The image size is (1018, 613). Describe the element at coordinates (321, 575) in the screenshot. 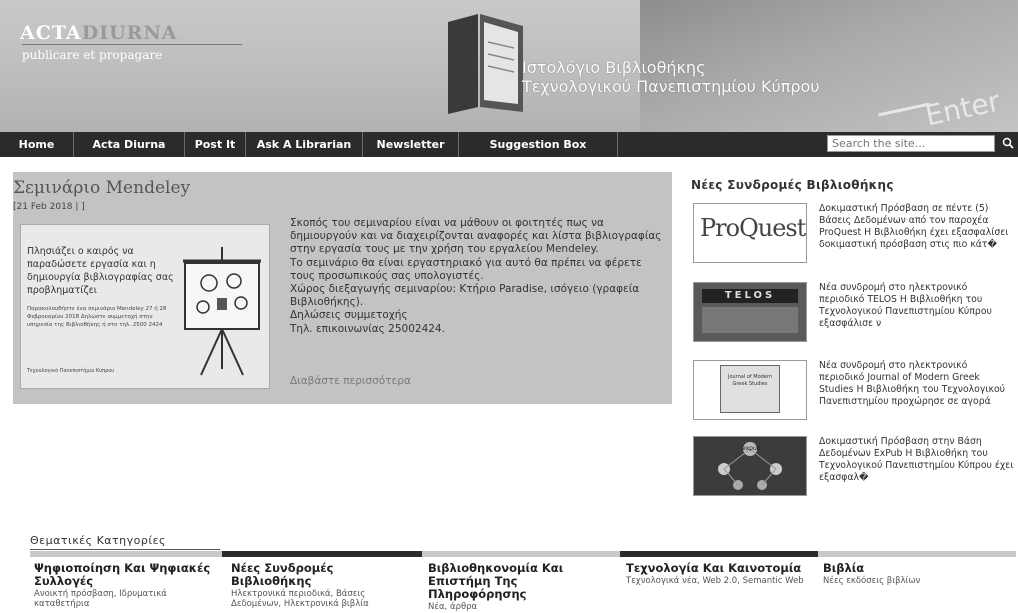

I see `category-heading: Νέες Συνδρομές Βιβλιοθήκης` at that location.